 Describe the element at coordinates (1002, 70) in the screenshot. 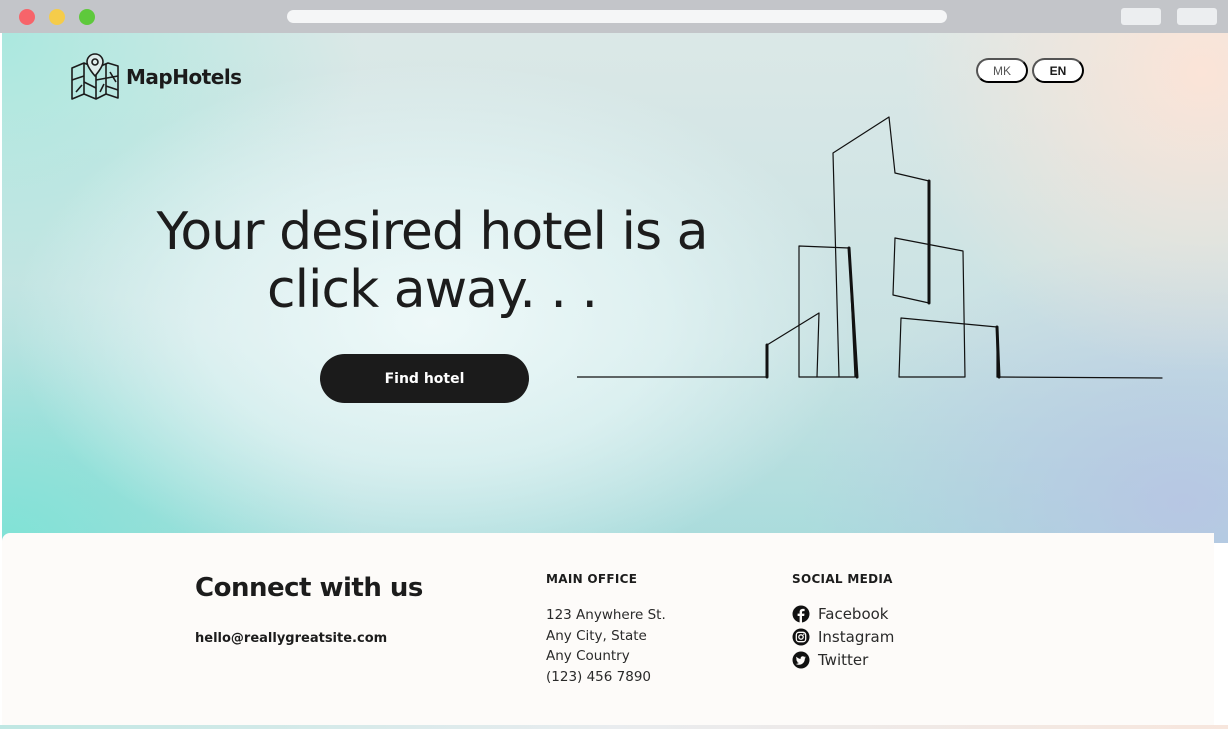

I see `language-mk-button: MK` at that location.